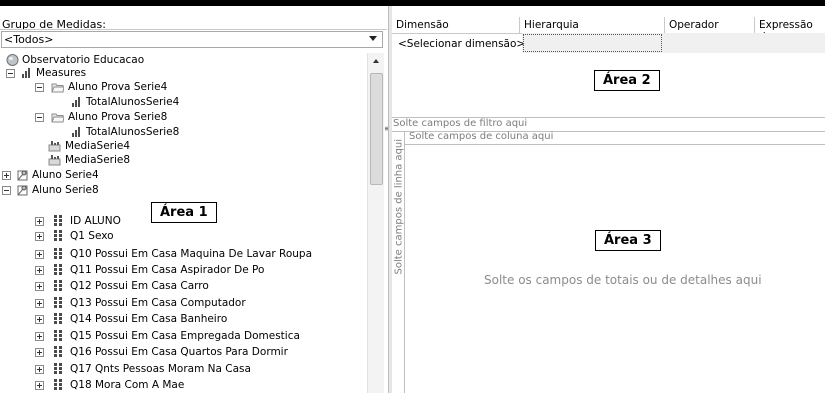  What do you see at coordinates (461, 44) in the screenshot?
I see `select-dimension-cell: <Selecionar dimensão>` at bounding box center [461, 44].